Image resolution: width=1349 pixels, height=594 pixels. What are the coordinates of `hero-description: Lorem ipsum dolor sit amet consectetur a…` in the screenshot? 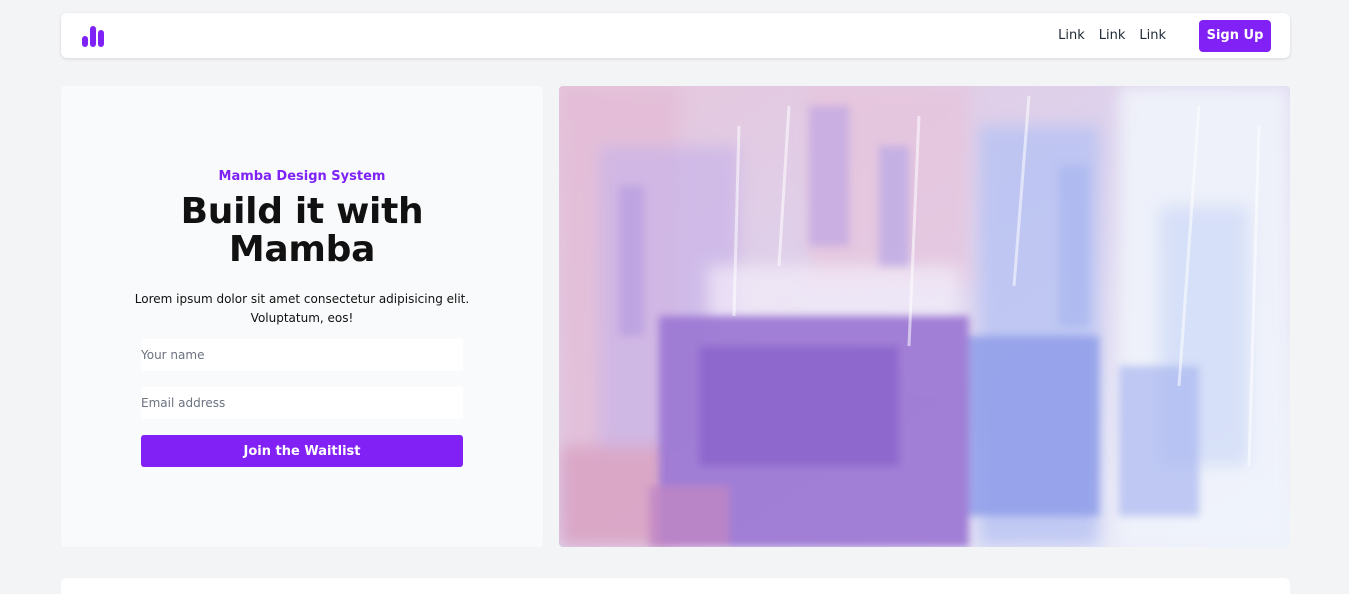 It's located at (302, 309).